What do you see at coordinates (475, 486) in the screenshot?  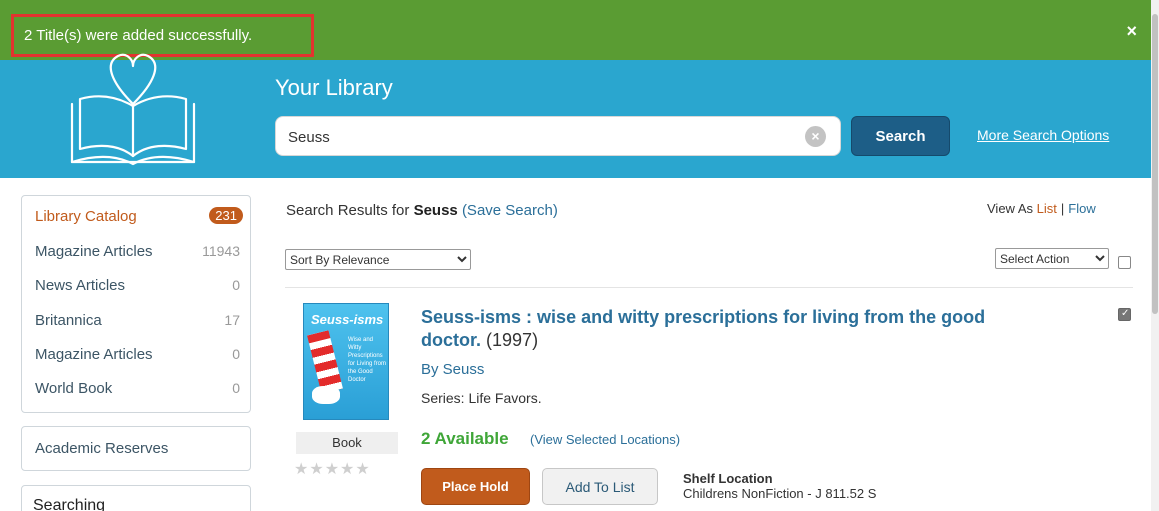 I see `place-hold-button: Place Hold` at bounding box center [475, 486].